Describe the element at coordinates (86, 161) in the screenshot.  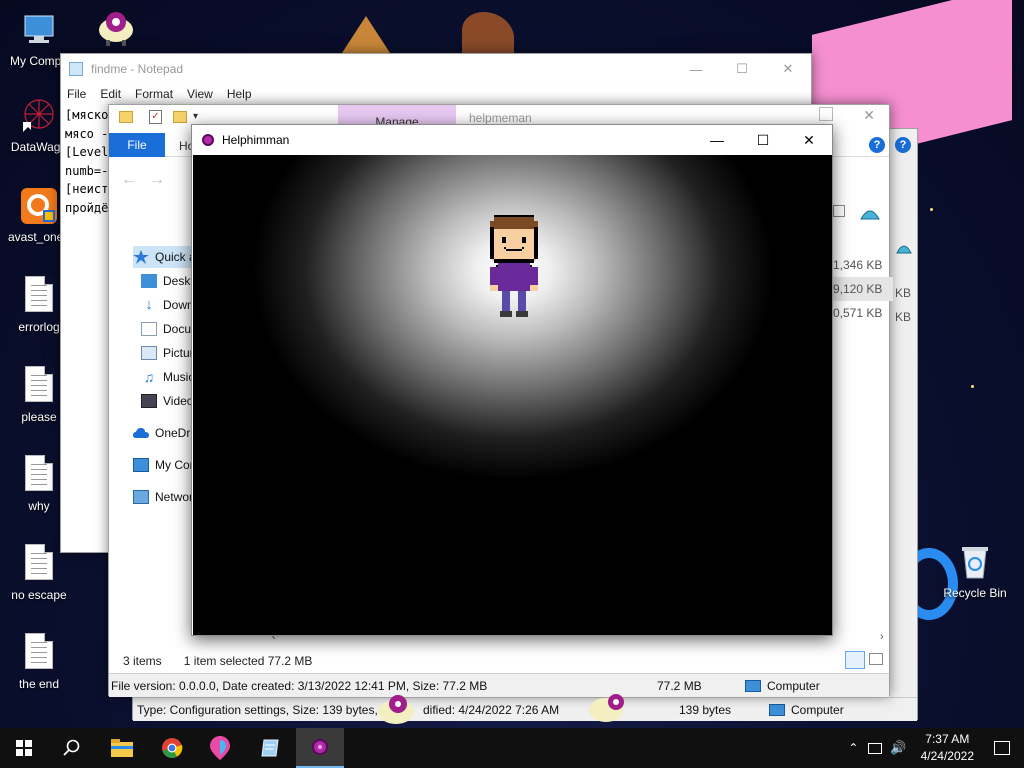
I see `notepad-text-area: [мяско мясо - [Level numb=- [неист пройдё` at that location.